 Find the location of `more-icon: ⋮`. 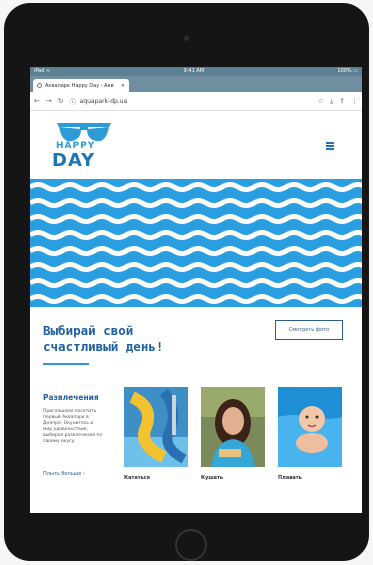

more-icon: ⋮ is located at coordinates (354, 101).